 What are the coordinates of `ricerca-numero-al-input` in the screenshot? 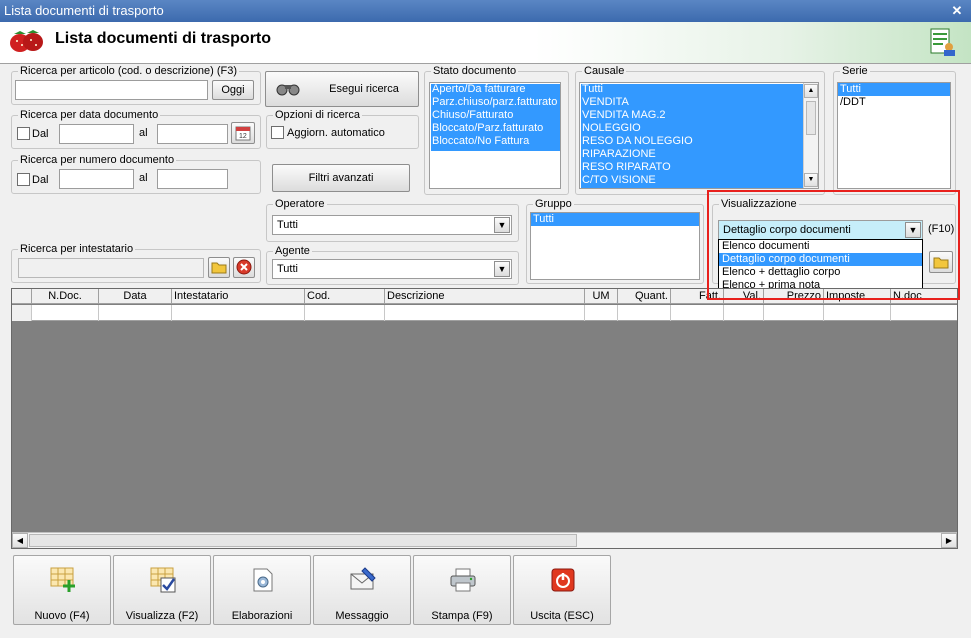 It's located at (192, 179).